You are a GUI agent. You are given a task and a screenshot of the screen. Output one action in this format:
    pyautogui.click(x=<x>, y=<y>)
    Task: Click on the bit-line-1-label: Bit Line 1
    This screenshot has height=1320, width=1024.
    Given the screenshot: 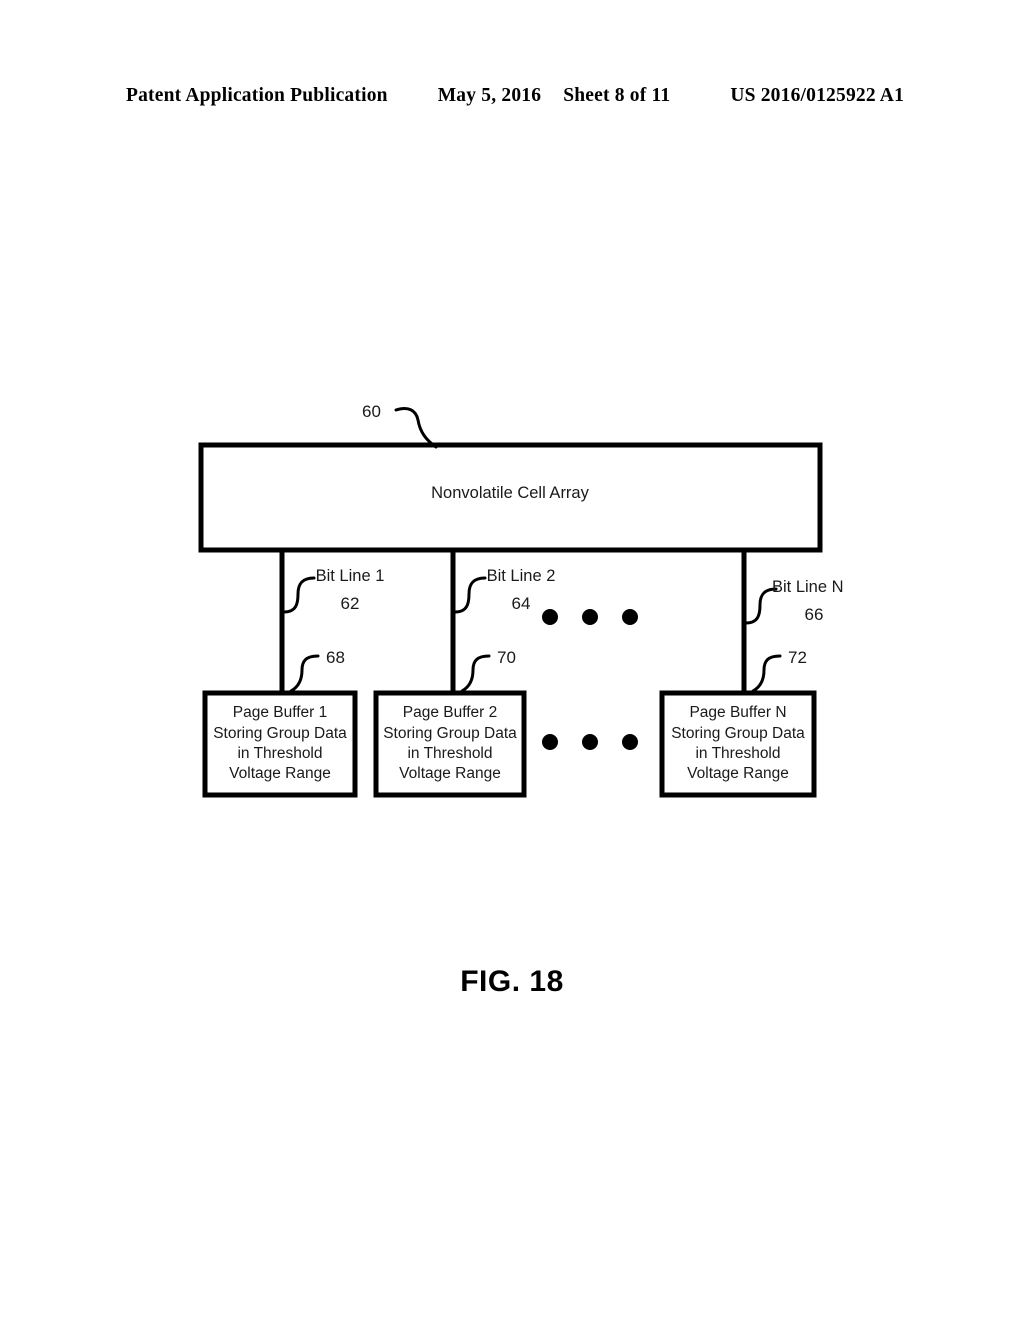 What is the action you would take?
    pyautogui.click(x=350, y=576)
    